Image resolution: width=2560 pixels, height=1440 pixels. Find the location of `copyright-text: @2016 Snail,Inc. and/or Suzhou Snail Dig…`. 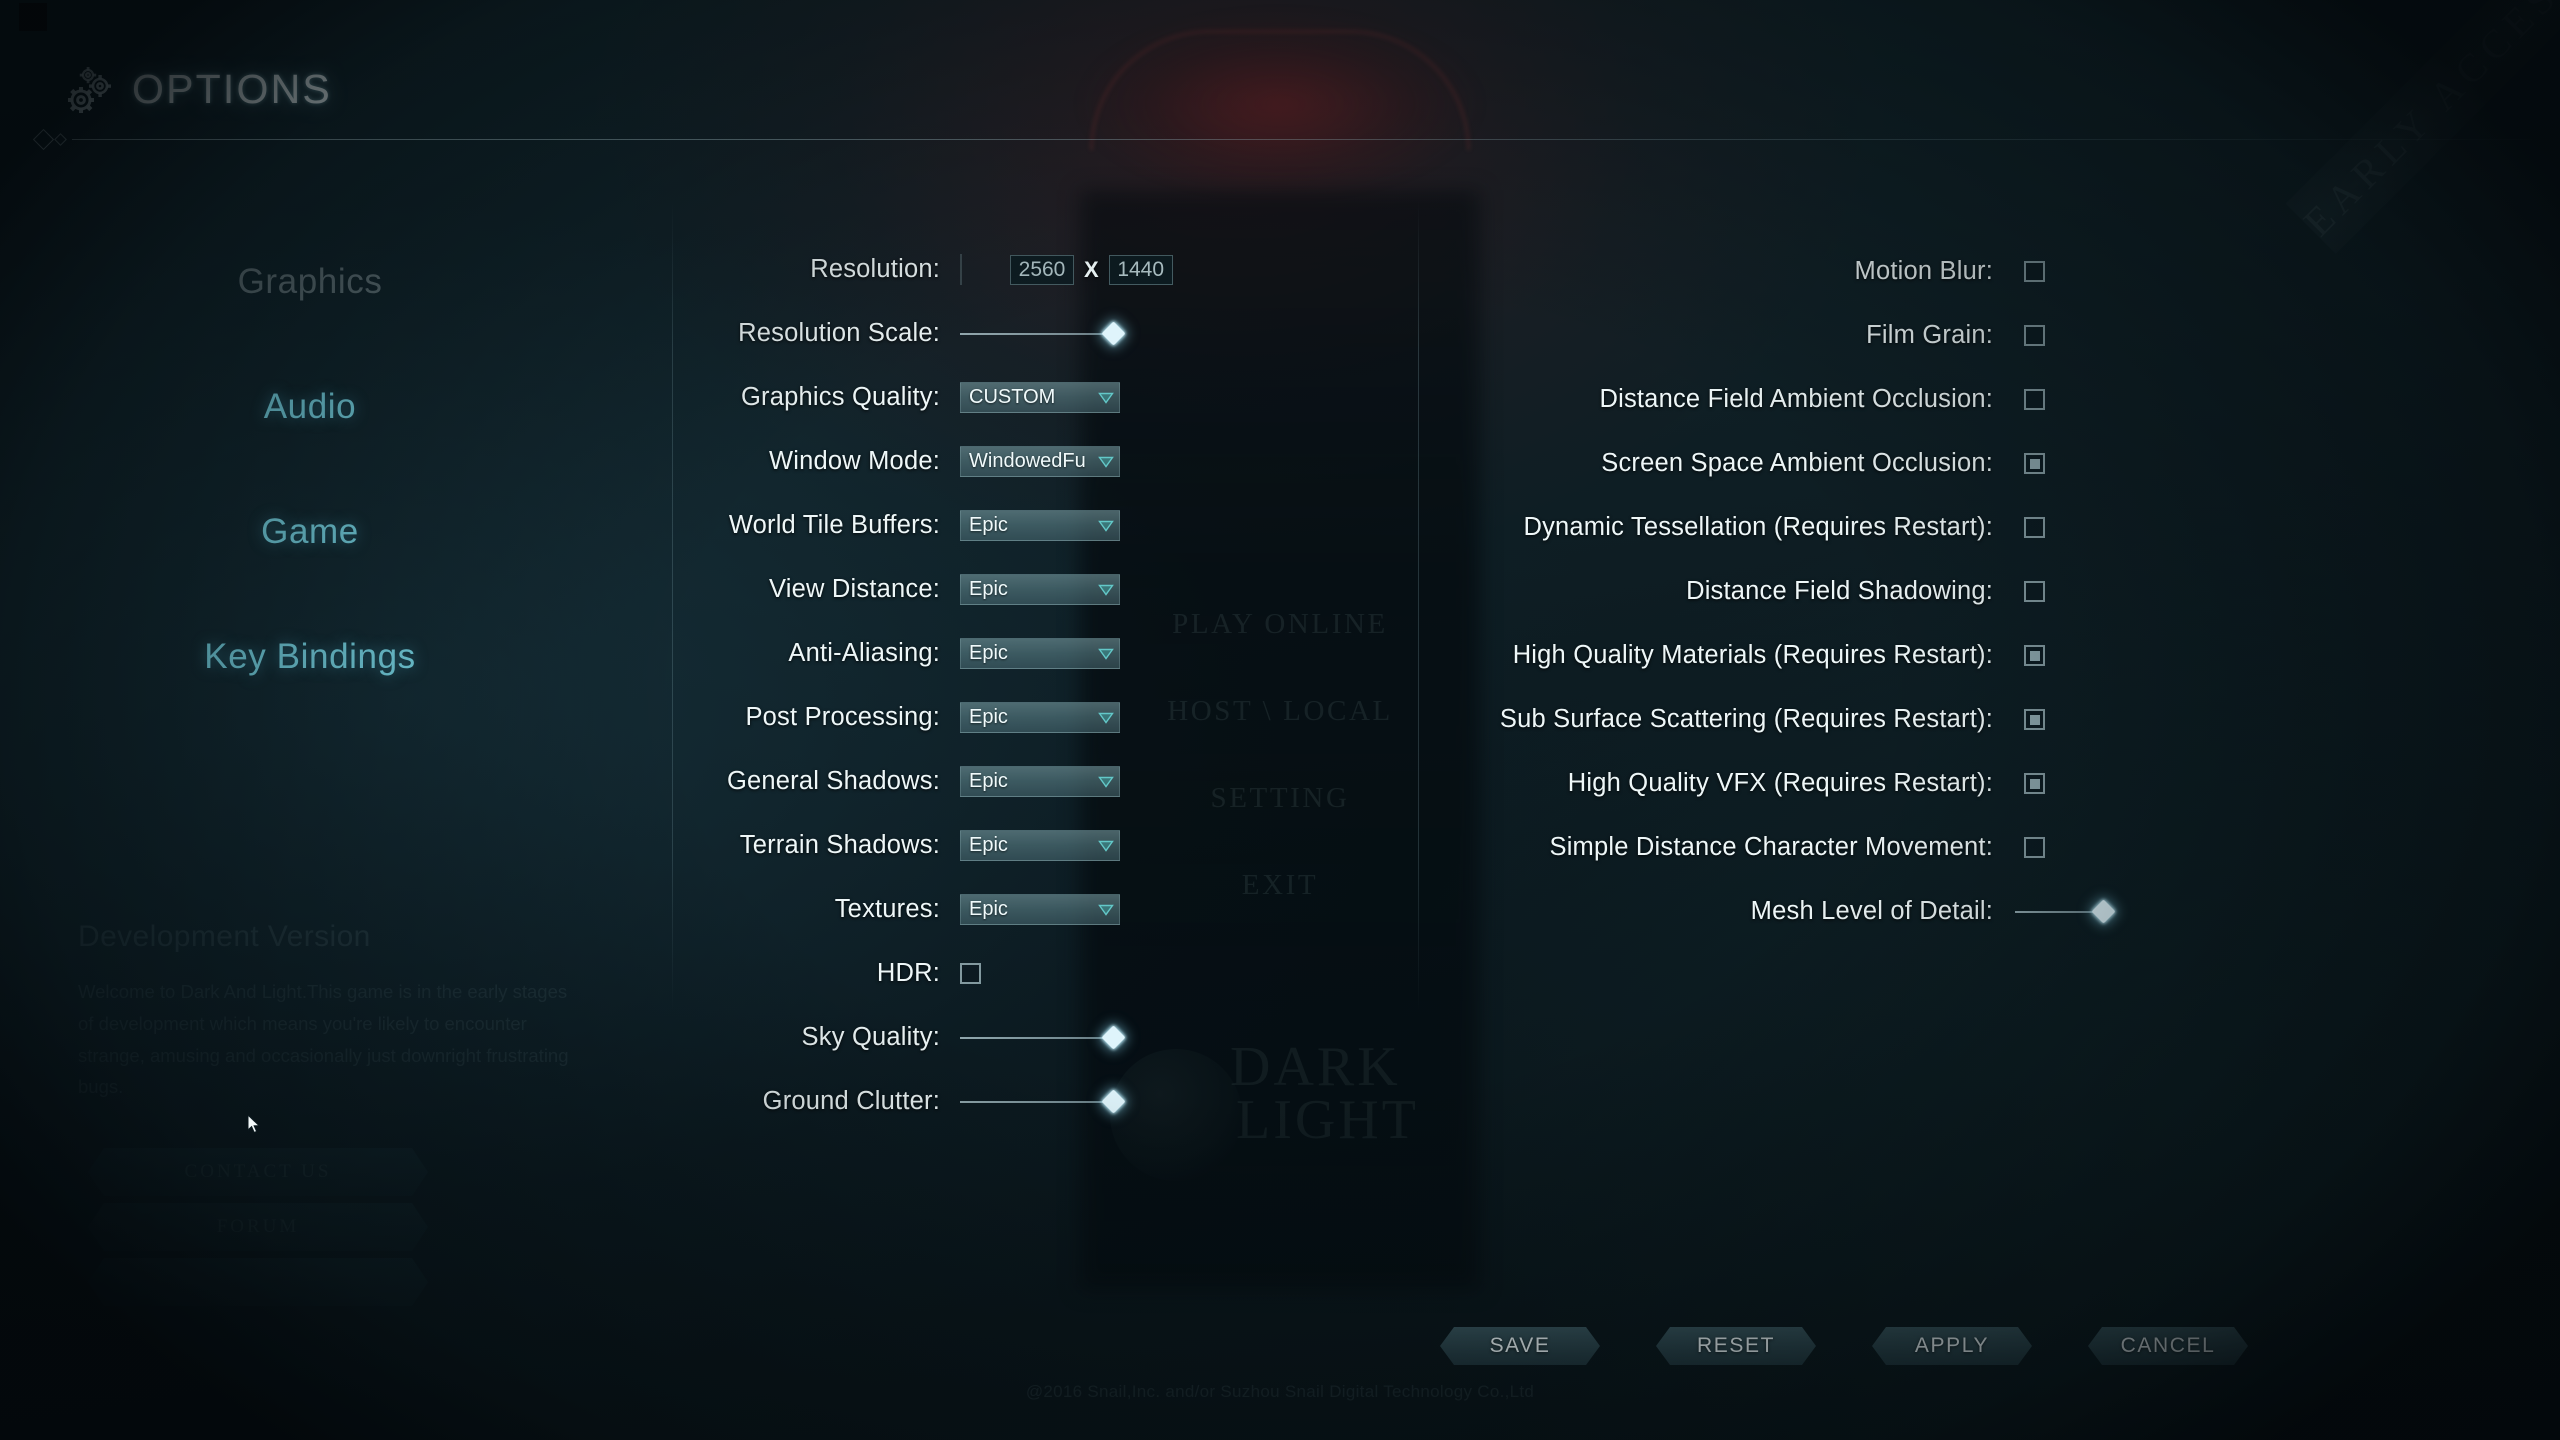

copyright-text: @2016 Snail,Inc. and/or Suzhou Snail Dig… is located at coordinates (1280, 1391).